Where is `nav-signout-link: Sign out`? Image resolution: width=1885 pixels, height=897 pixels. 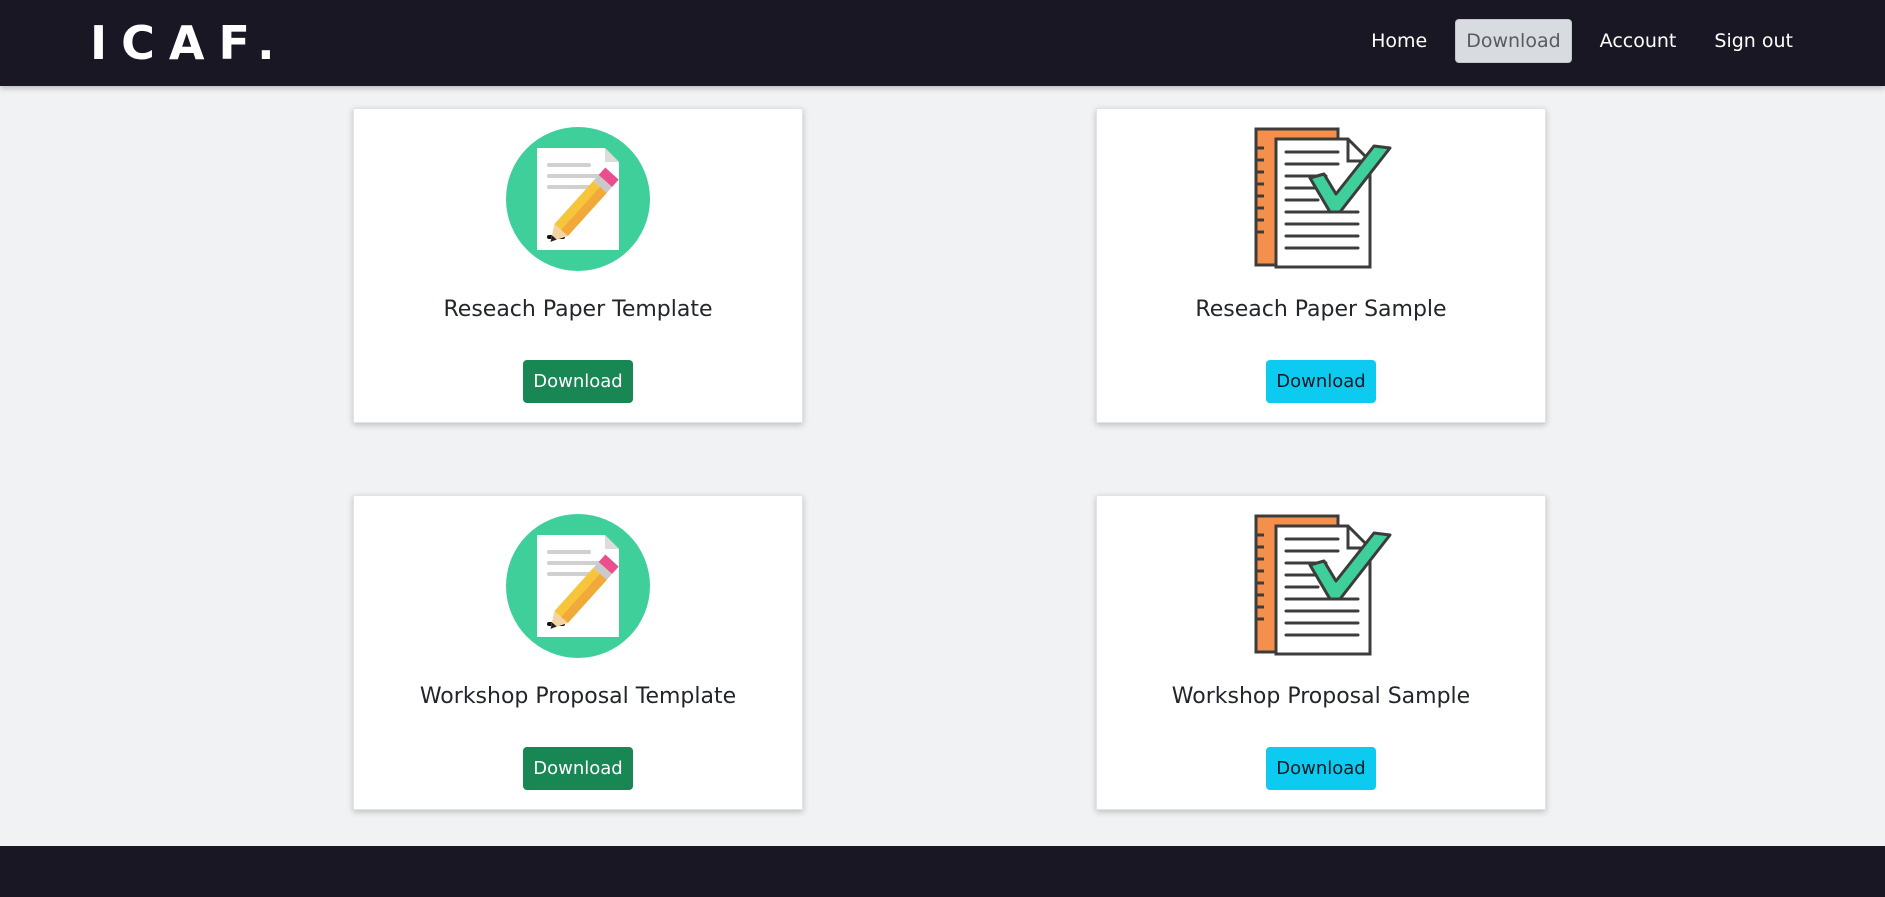
nav-signout-link: Sign out is located at coordinates (1753, 41).